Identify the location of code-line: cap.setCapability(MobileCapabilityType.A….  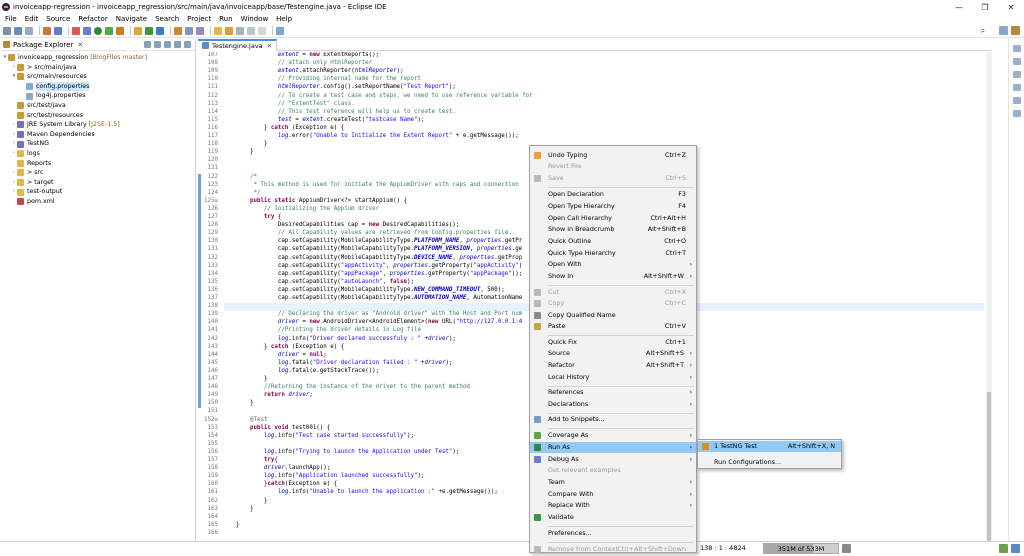
(379, 298).